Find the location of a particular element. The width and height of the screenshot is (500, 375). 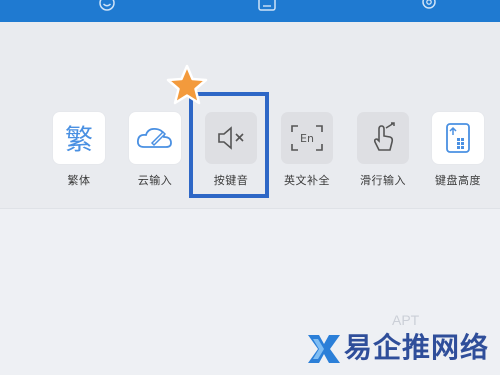

cloud-input-label: 云输入 is located at coordinates (155, 180).